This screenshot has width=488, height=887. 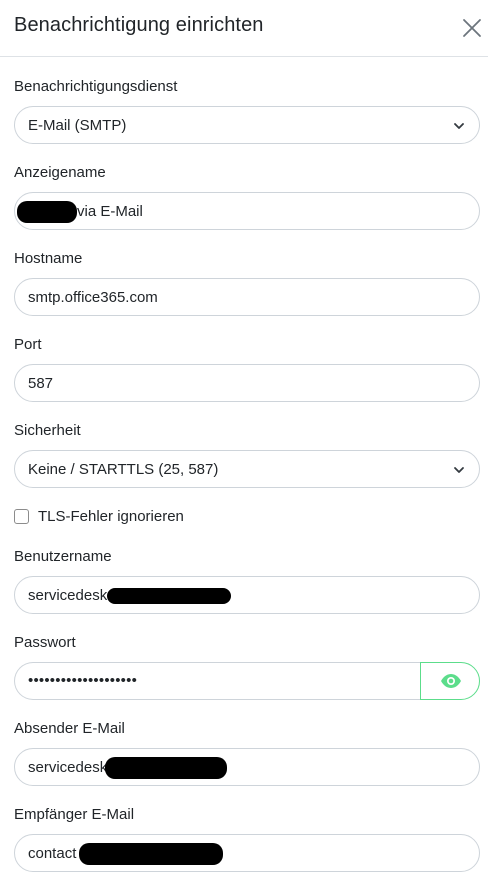 I want to click on security-value: Keine / STARTTLS (25, 587), so click(x=123, y=469).